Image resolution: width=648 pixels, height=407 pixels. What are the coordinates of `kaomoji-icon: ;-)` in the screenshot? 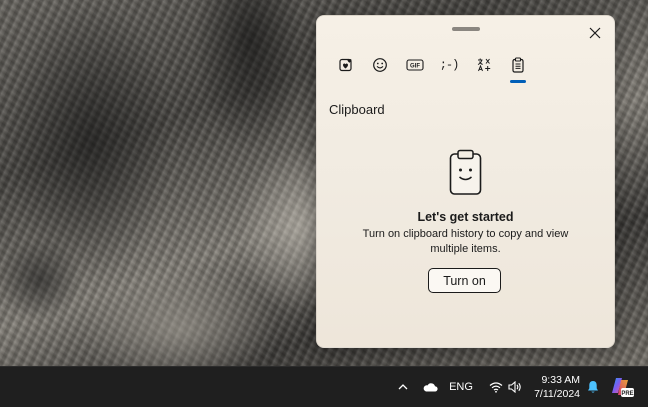 It's located at (449, 65).